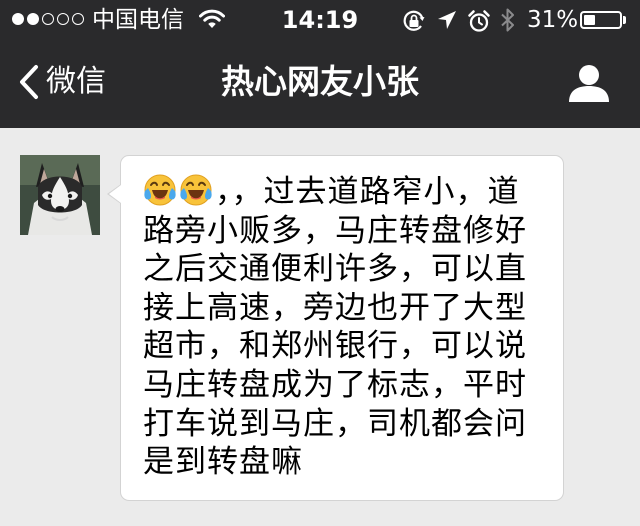  What do you see at coordinates (589, 83) in the screenshot?
I see `person-icon` at bounding box center [589, 83].